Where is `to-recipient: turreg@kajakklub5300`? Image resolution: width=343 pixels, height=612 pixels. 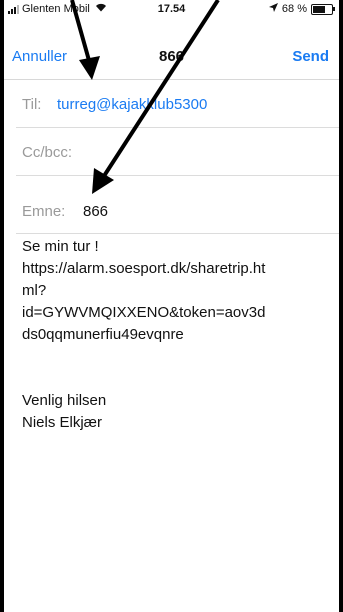
to-recipient: turreg@kajakklub5300 is located at coordinates (132, 104).